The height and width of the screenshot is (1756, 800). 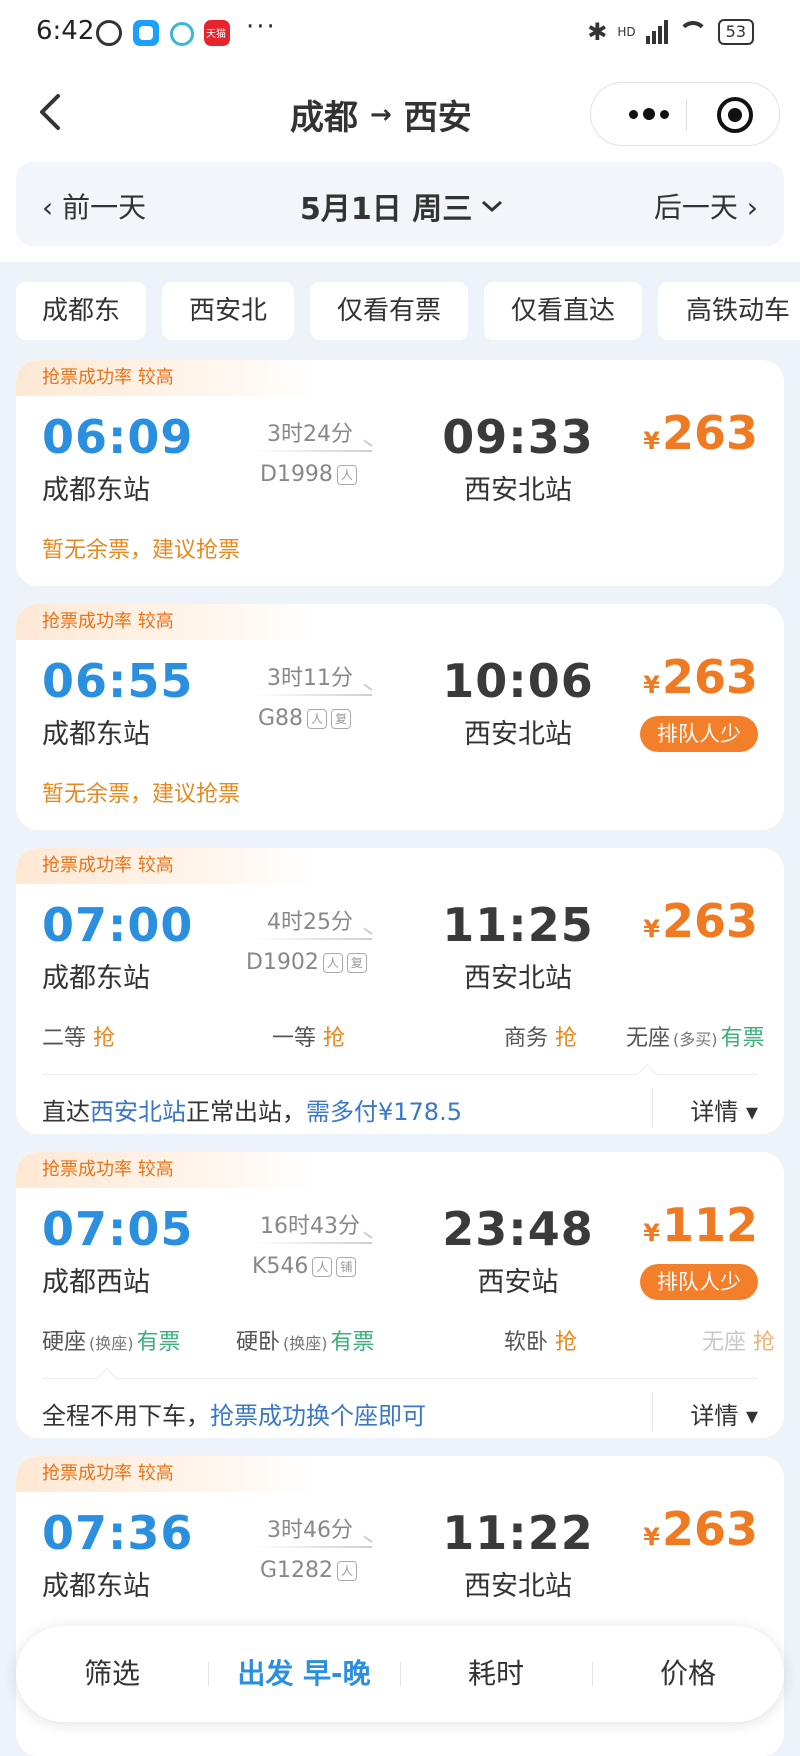 I want to click on alarm-icon, so click(x=109, y=33).